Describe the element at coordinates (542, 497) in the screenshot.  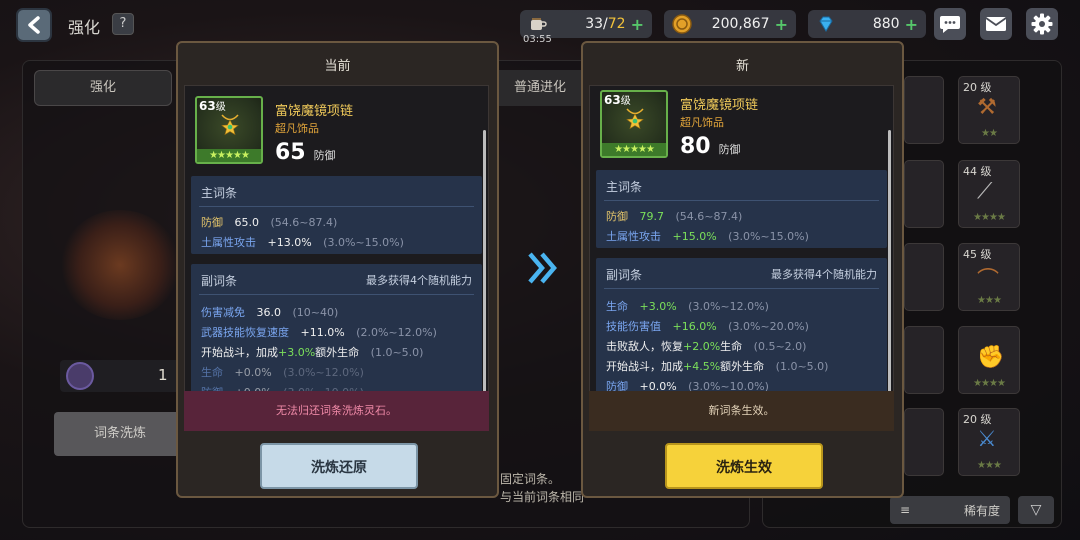
I see `same-note: 与当前词条相同` at that location.